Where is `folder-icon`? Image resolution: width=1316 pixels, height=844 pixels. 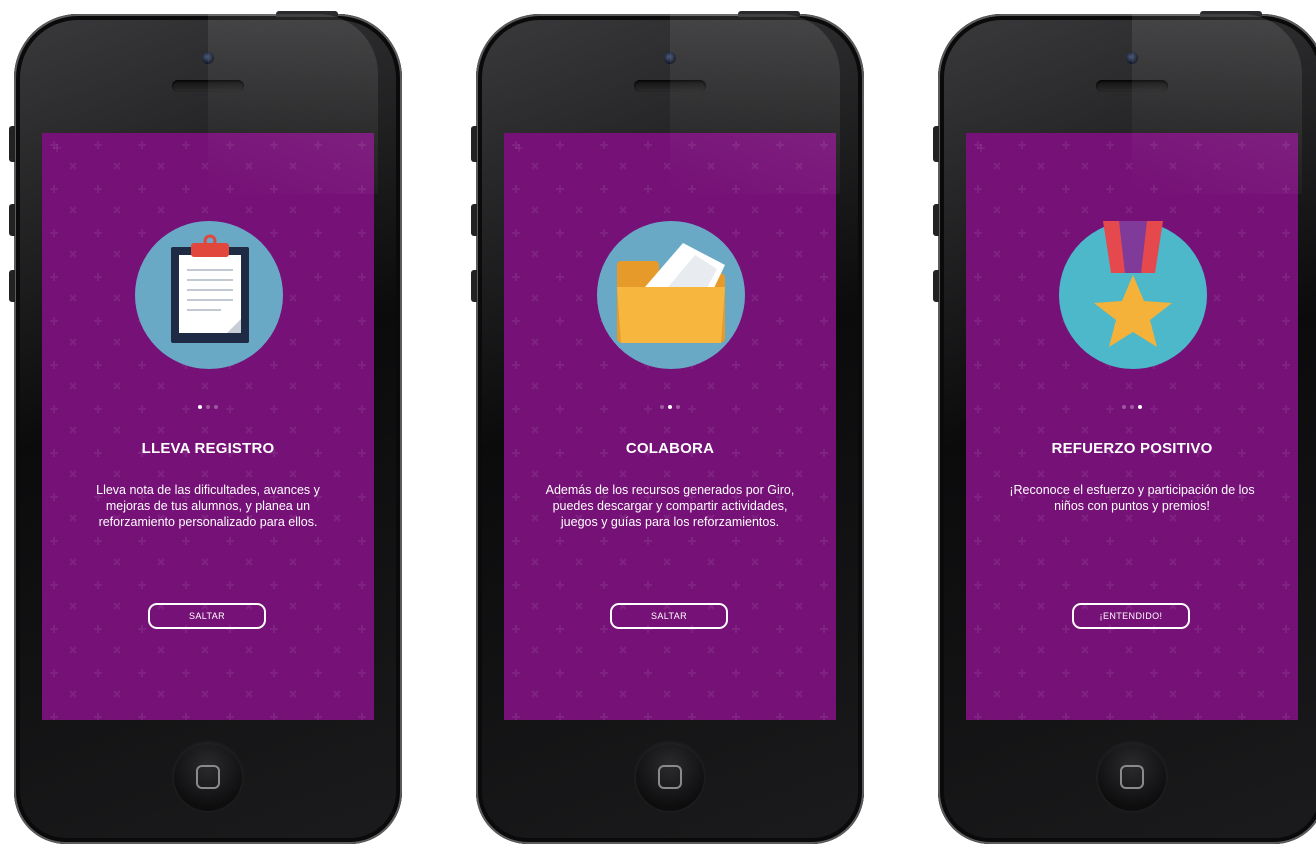 folder-icon is located at coordinates (671, 295).